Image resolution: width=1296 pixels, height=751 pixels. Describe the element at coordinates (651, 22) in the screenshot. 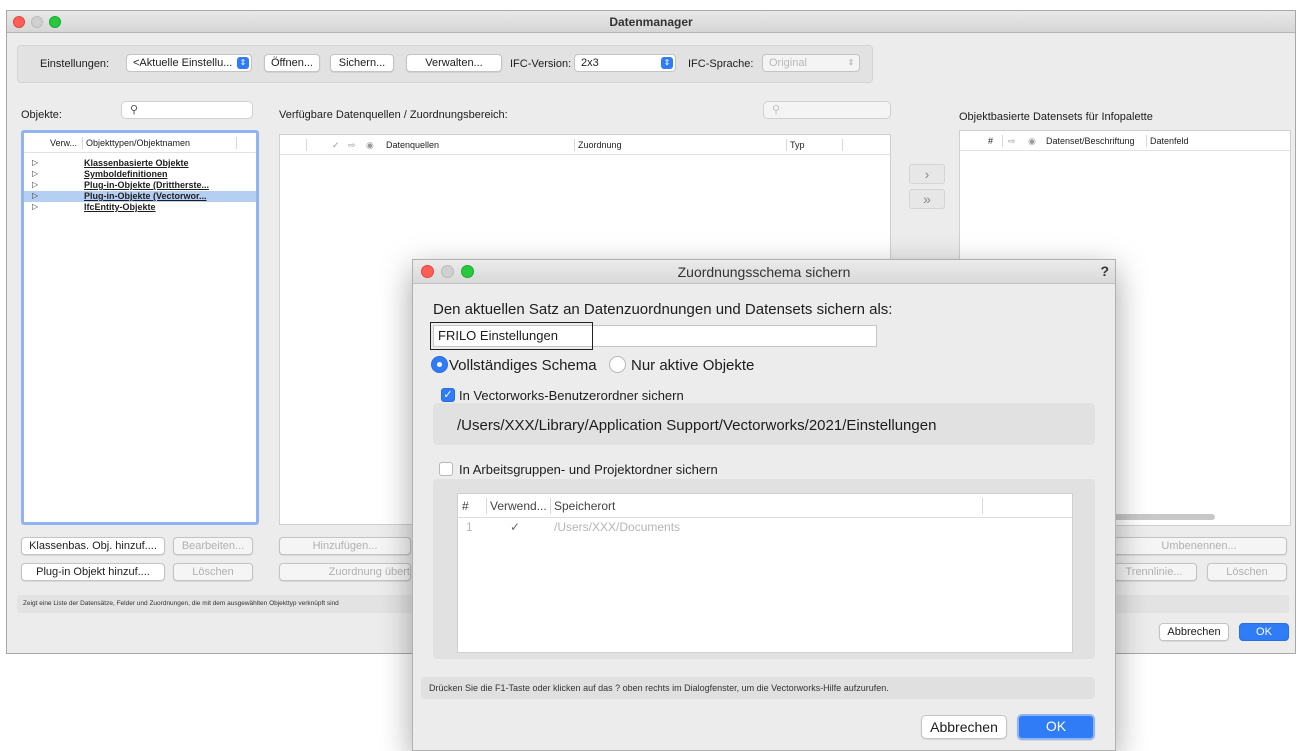

I see `window-title: Datenmanager` at that location.